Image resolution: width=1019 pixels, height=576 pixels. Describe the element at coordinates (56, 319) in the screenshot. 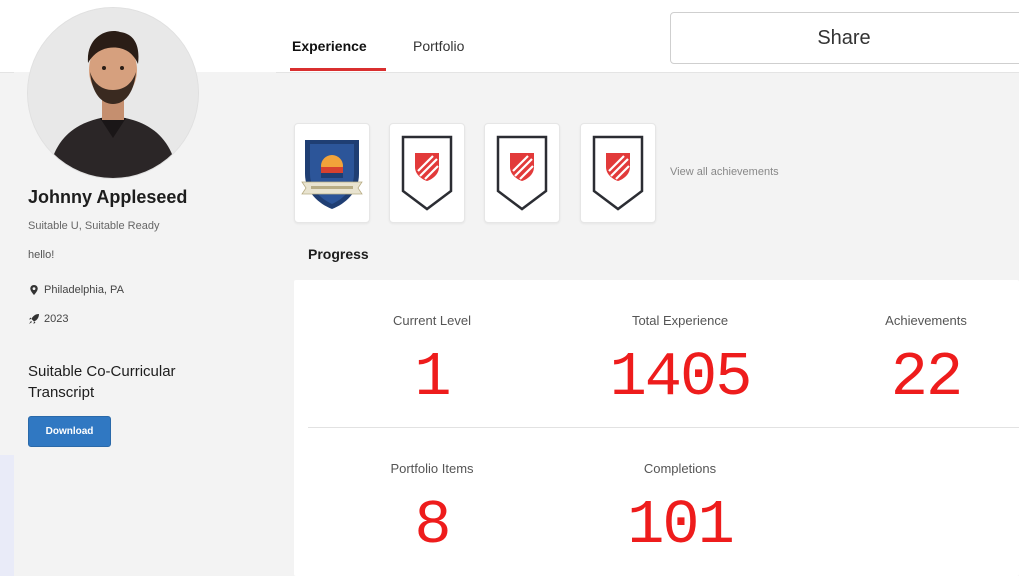

I see `year-text: 2023` at that location.